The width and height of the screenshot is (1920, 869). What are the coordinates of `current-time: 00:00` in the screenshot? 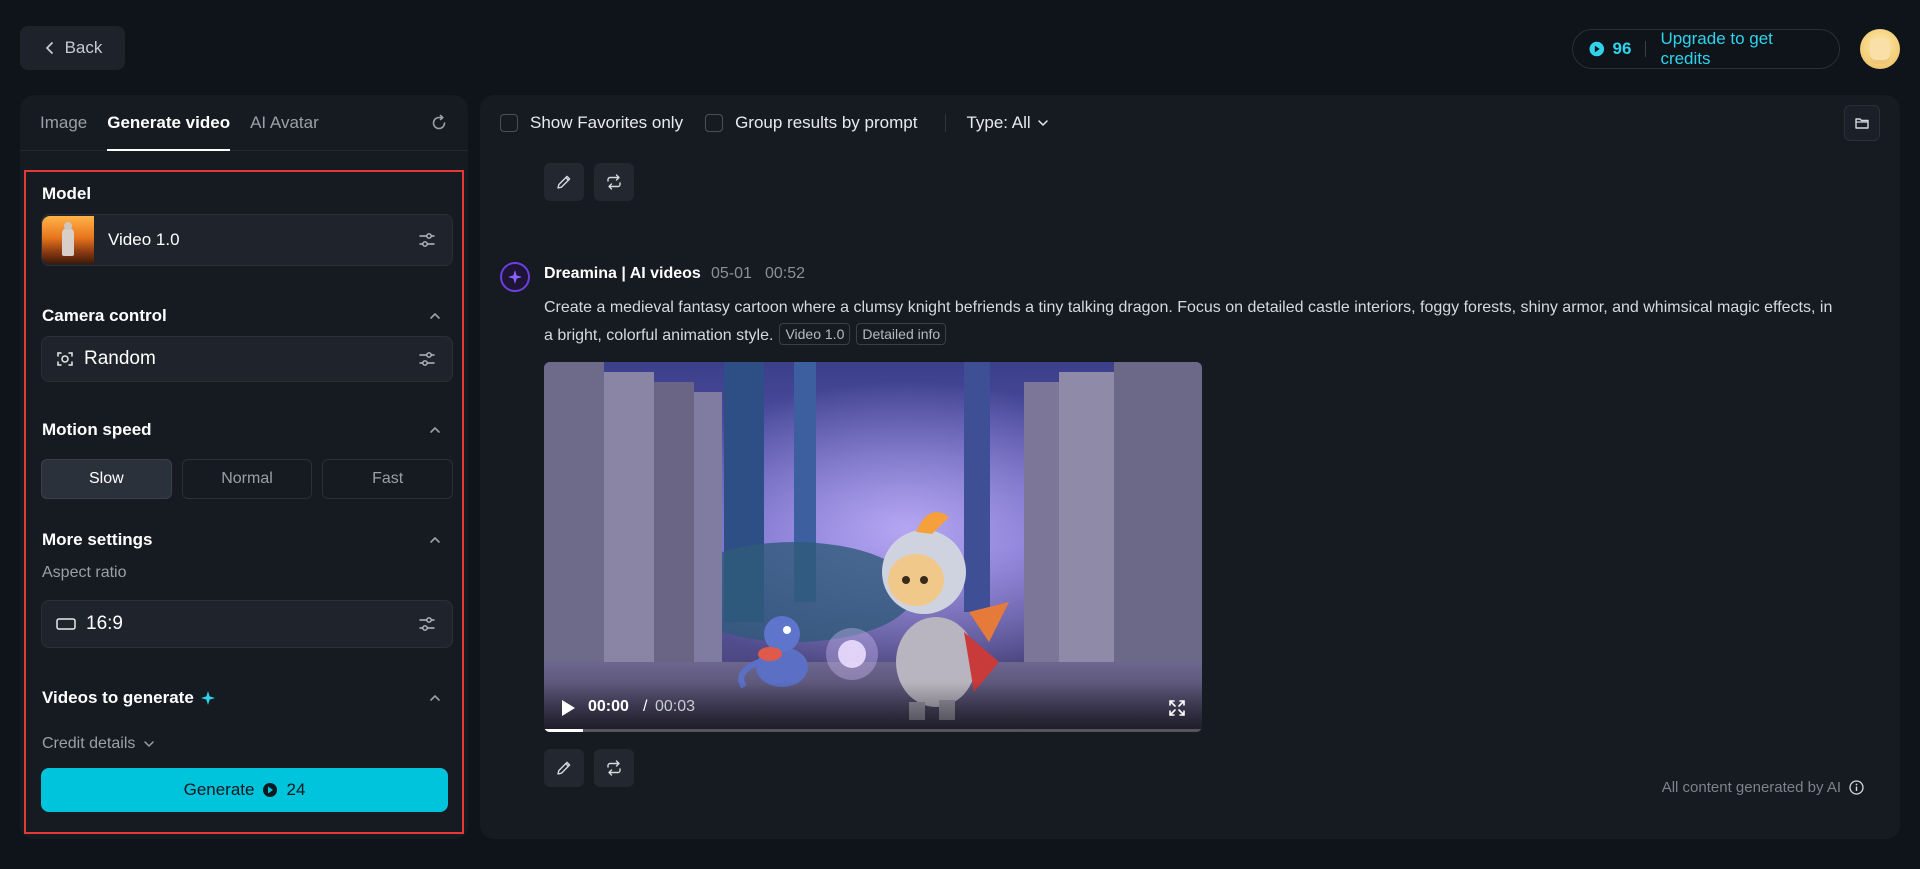 It's located at (608, 706).